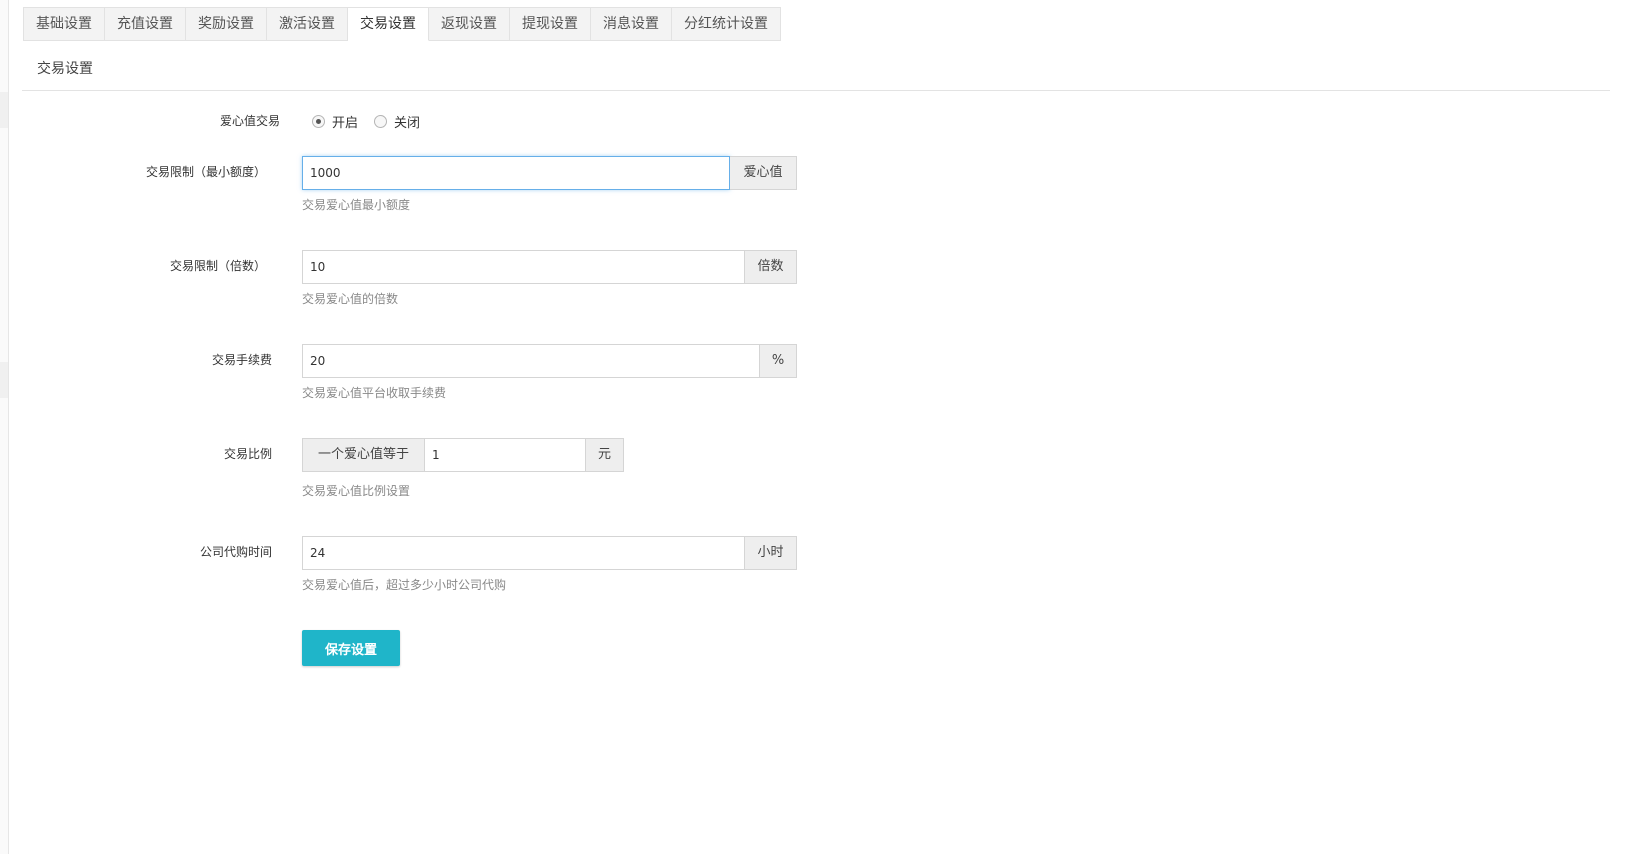  Describe the element at coordinates (374, 393) in the screenshot. I see `fee-help: 交易爱心值平台收取手续费` at that location.